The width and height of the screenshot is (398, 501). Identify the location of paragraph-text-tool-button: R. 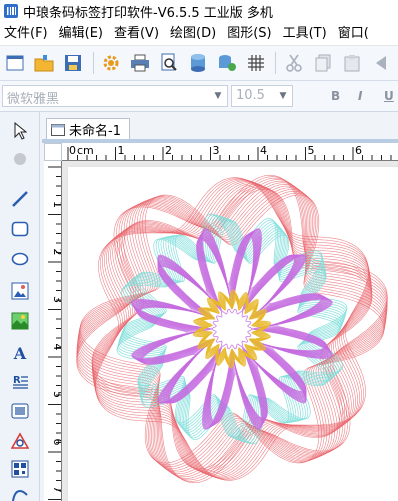
(20, 381).